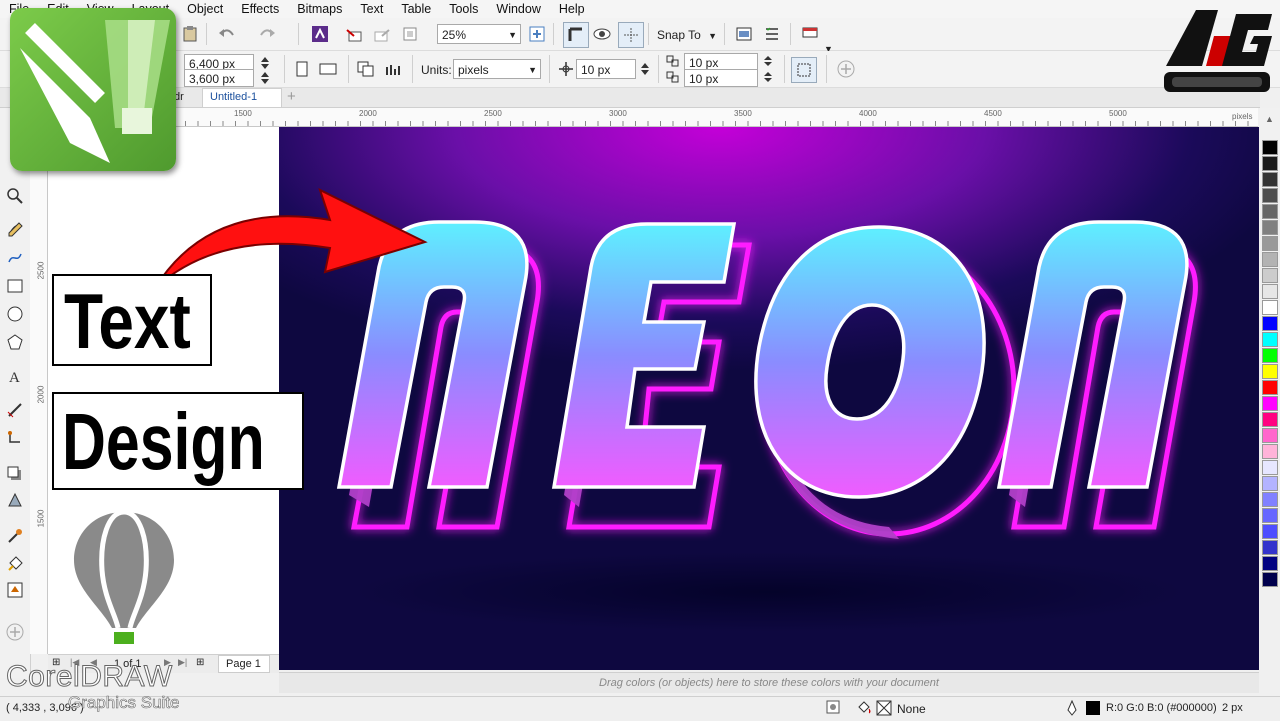  What do you see at coordinates (804, 70) in the screenshot?
I see `treat-as-filled-icon` at bounding box center [804, 70].